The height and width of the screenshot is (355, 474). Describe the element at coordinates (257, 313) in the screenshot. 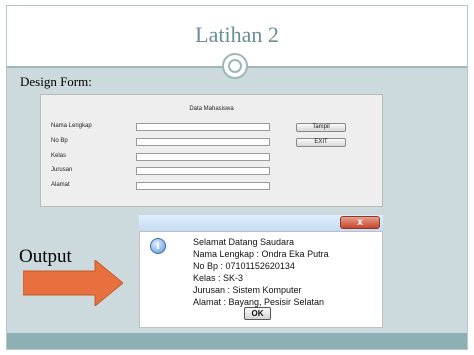

I see `ok-button: OK` at that location.